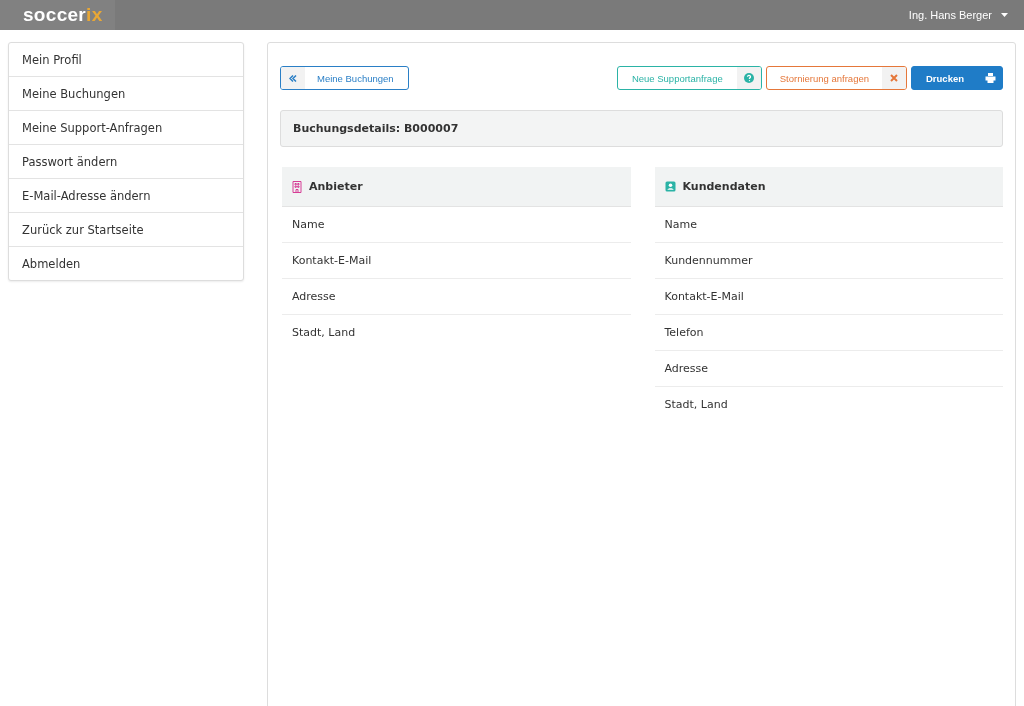  I want to click on print-button: Drucken, so click(957, 78).